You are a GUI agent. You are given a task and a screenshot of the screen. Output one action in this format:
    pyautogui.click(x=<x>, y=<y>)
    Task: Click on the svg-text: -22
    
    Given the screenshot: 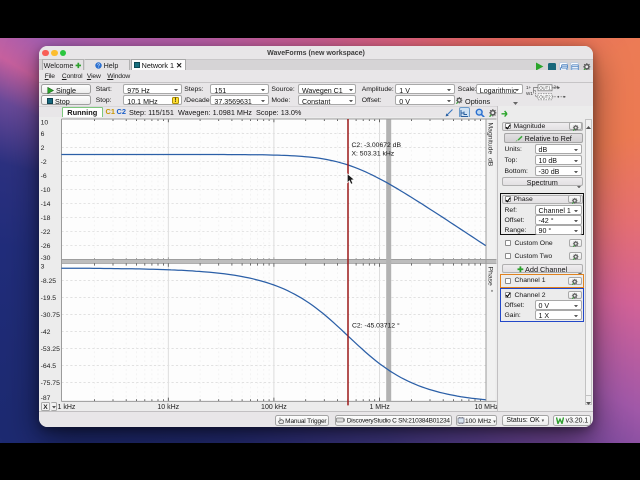 What is the action you would take?
    pyautogui.click(x=46, y=232)
    